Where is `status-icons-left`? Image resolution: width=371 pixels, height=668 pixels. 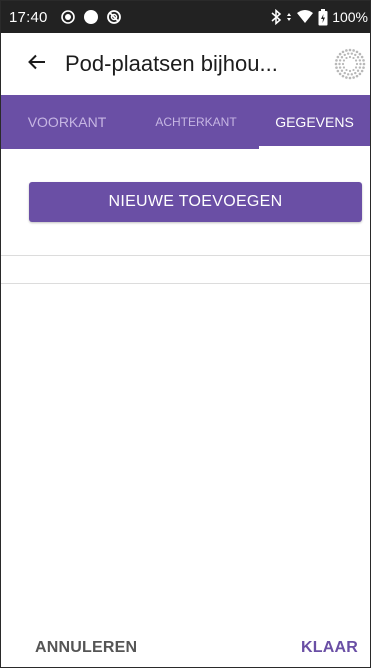
status-icons-left is located at coordinates (91, 17).